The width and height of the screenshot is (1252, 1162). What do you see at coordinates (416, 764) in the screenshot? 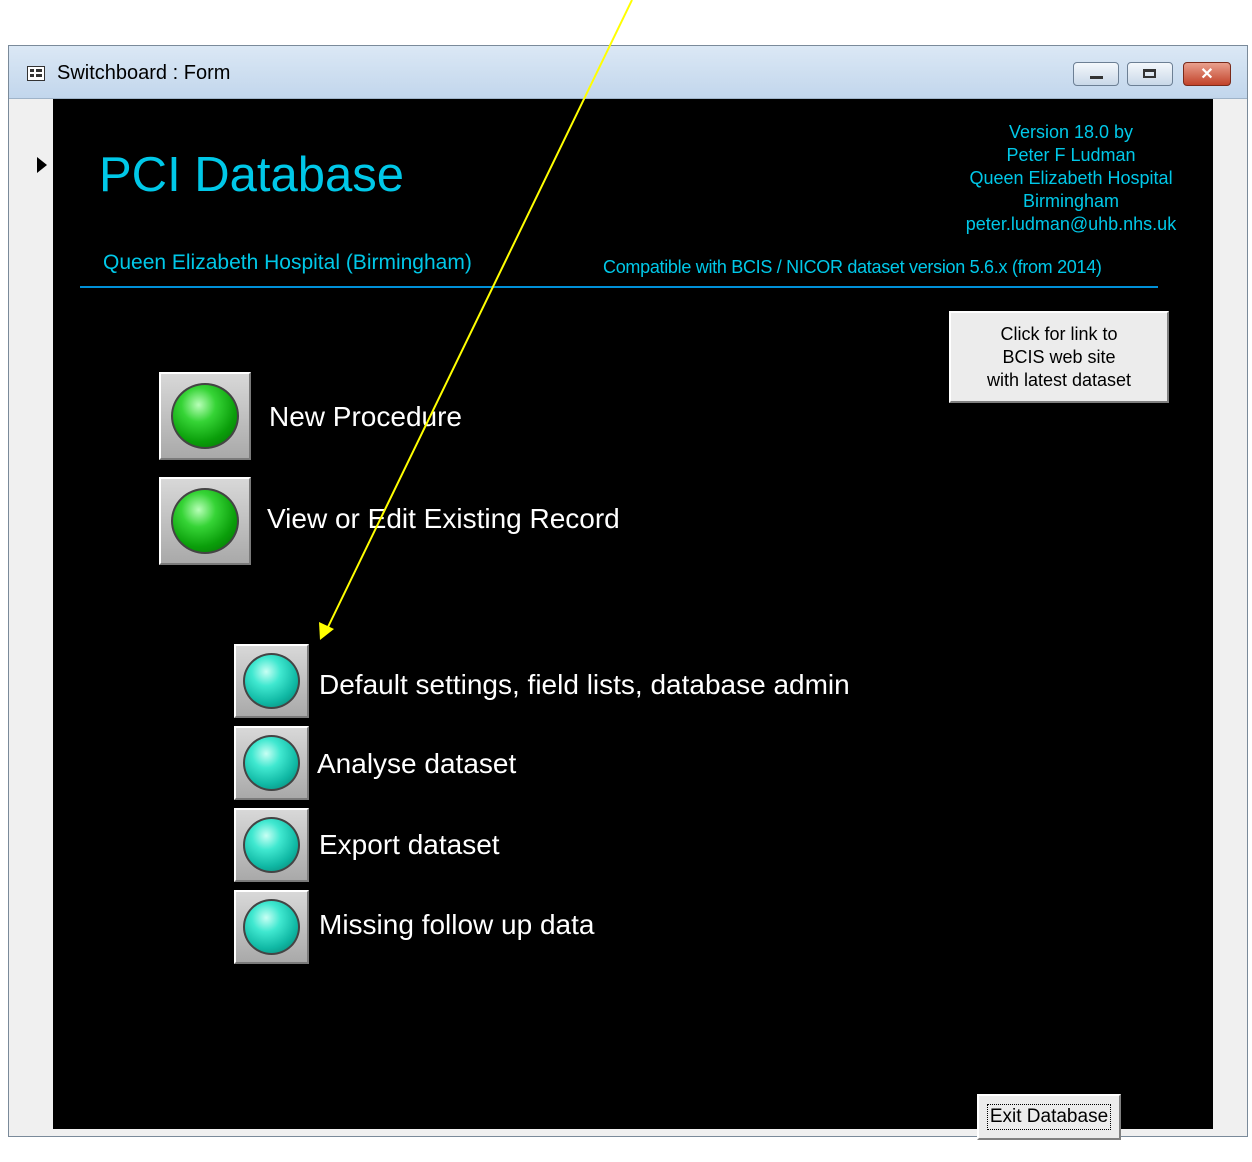
I see `analyse-dataset-label: Analyse dataset` at bounding box center [416, 764].